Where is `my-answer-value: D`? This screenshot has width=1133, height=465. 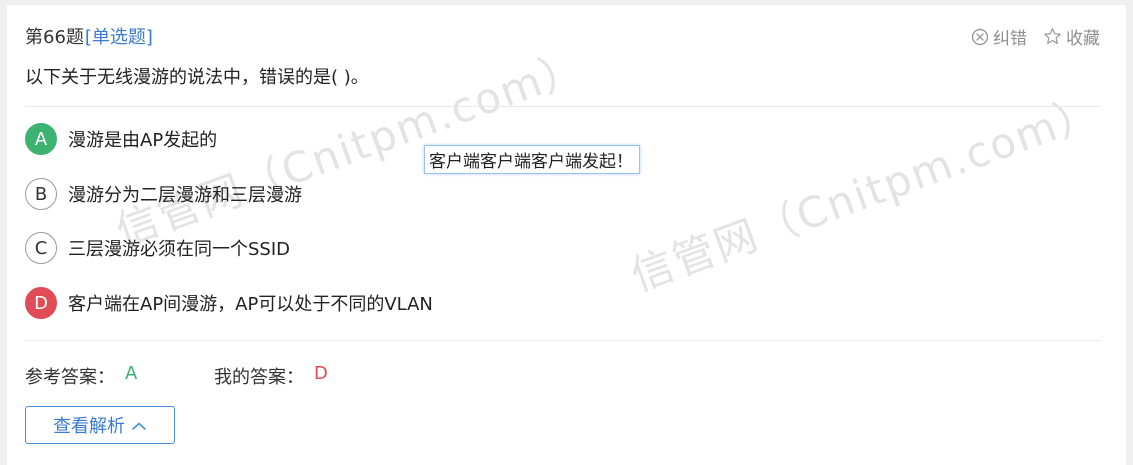 my-answer-value: D is located at coordinates (321, 373).